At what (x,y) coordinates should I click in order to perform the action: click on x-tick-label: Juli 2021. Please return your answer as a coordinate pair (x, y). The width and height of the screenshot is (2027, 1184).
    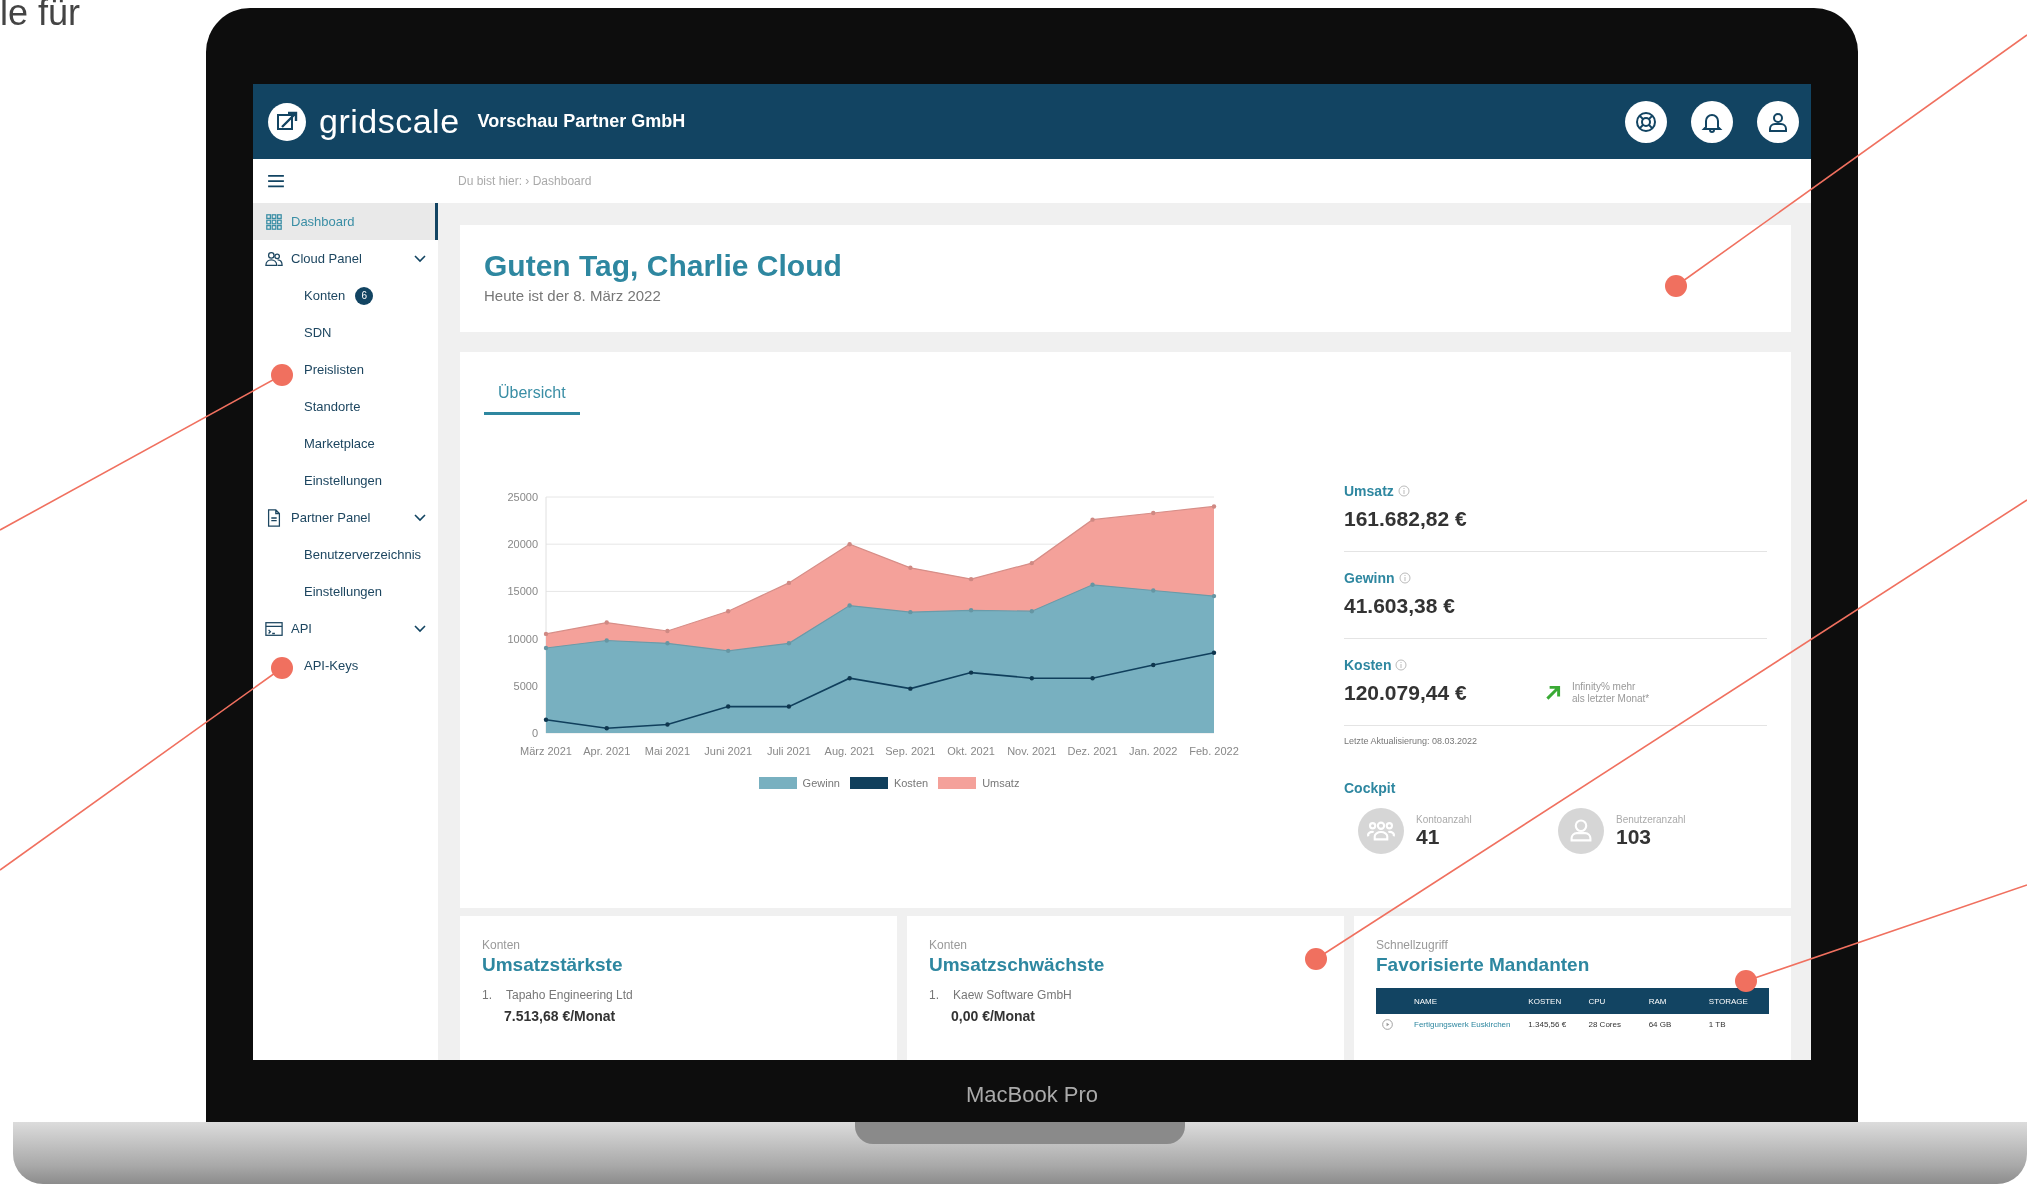
    Looking at the image, I should click on (788, 751).